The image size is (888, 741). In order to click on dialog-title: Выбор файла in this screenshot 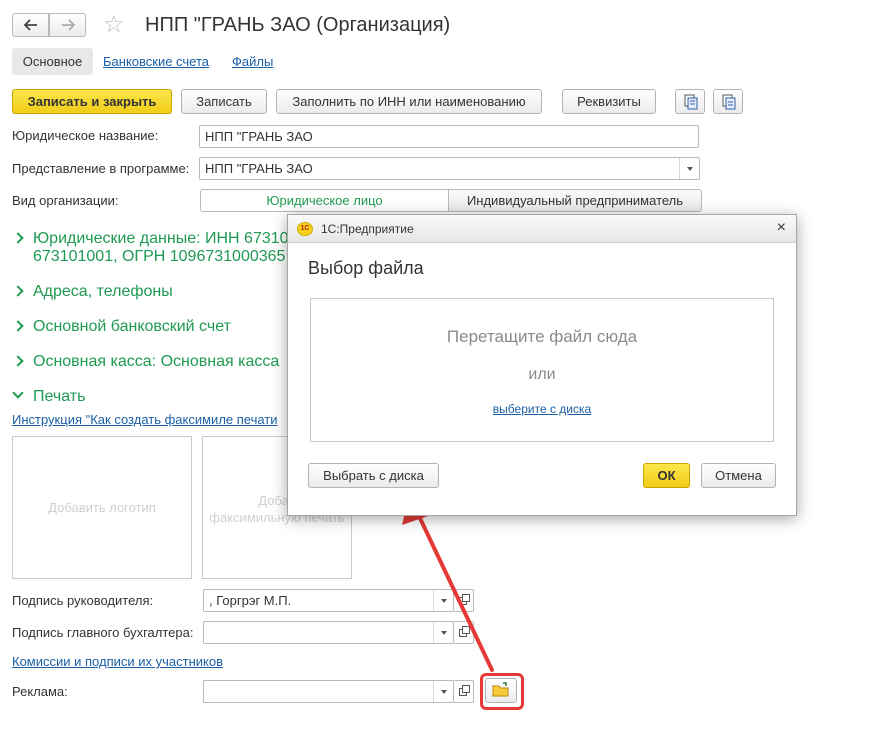, I will do `click(366, 268)`.